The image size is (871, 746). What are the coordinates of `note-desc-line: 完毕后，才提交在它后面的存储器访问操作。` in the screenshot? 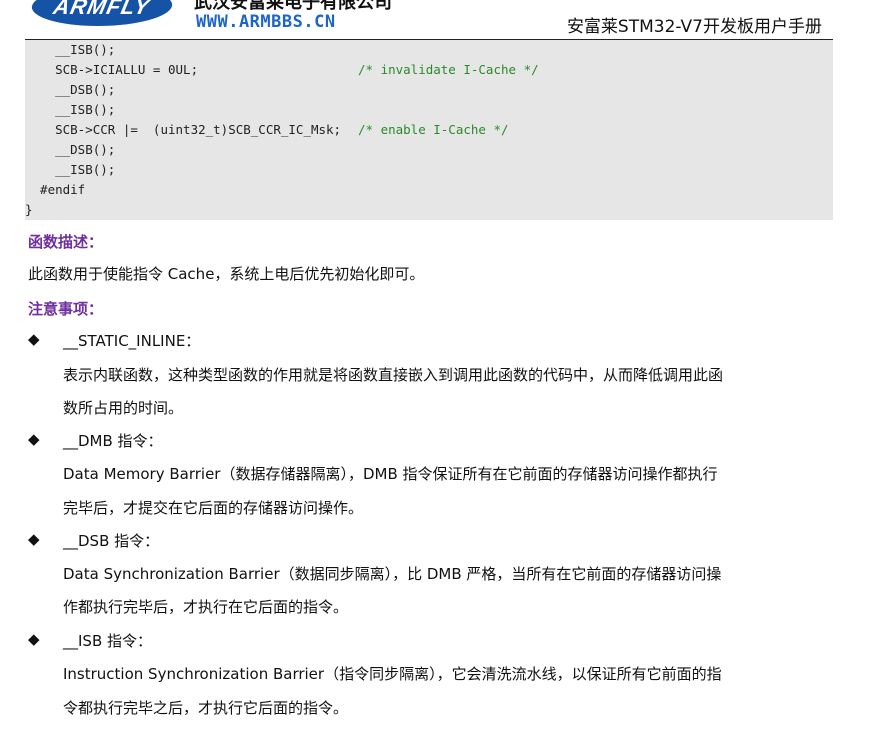 It's located at (213, 508).